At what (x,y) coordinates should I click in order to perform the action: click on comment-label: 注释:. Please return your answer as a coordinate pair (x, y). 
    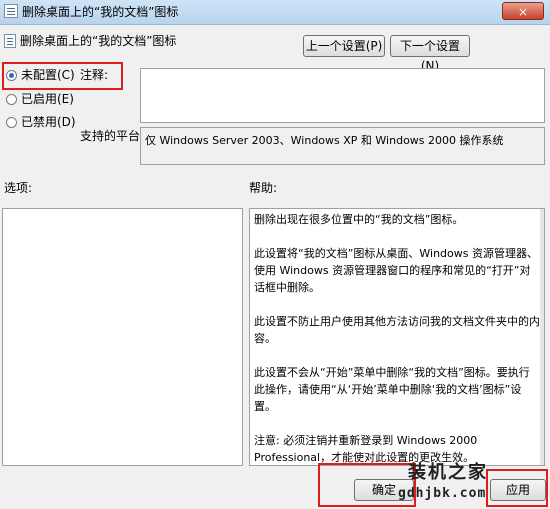
    Looking at the image, I should click on (94, 75).